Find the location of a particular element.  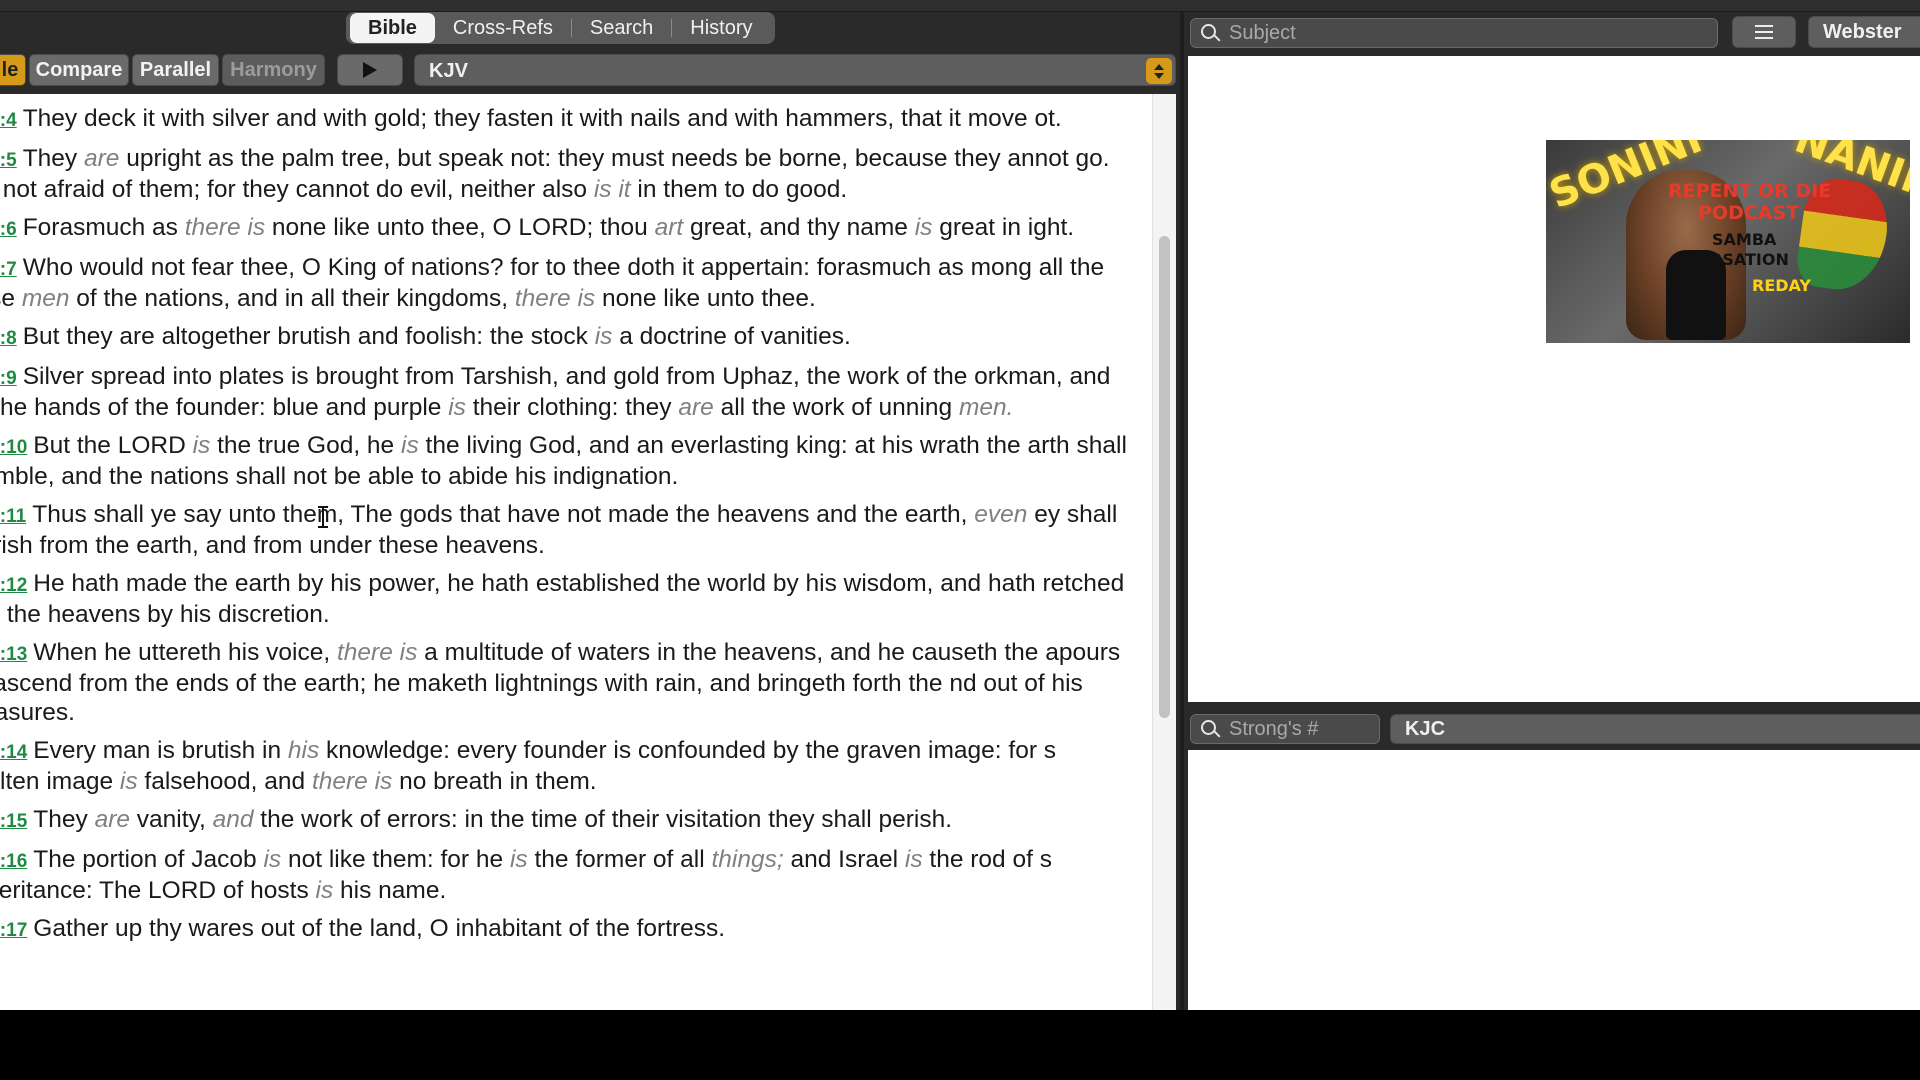

version-select: KJV is located at coordinates (795, 70).